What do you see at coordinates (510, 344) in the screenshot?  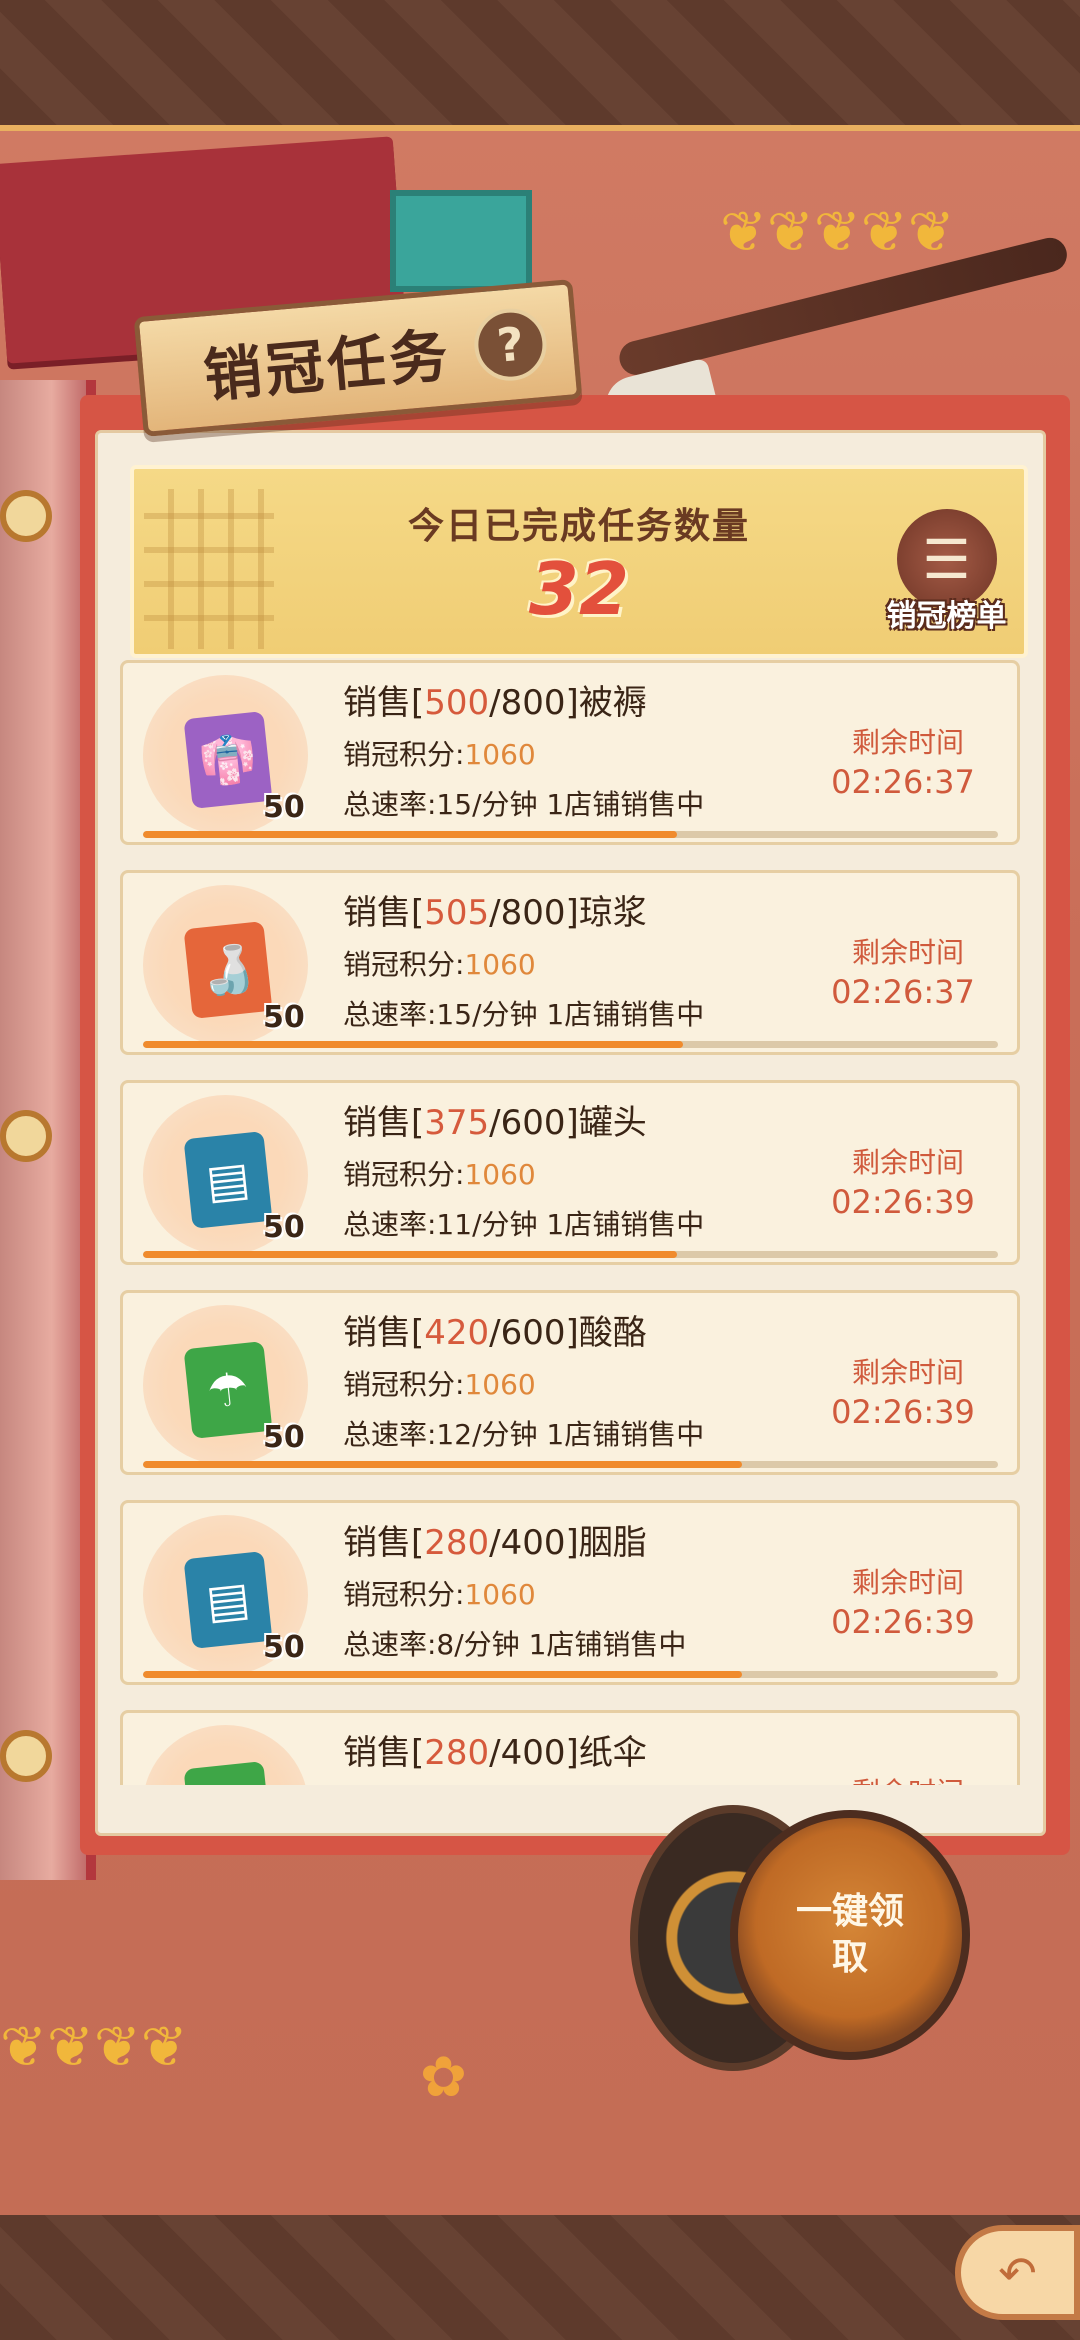 I see `help-icon: ?` at bounding box center [510, 344].